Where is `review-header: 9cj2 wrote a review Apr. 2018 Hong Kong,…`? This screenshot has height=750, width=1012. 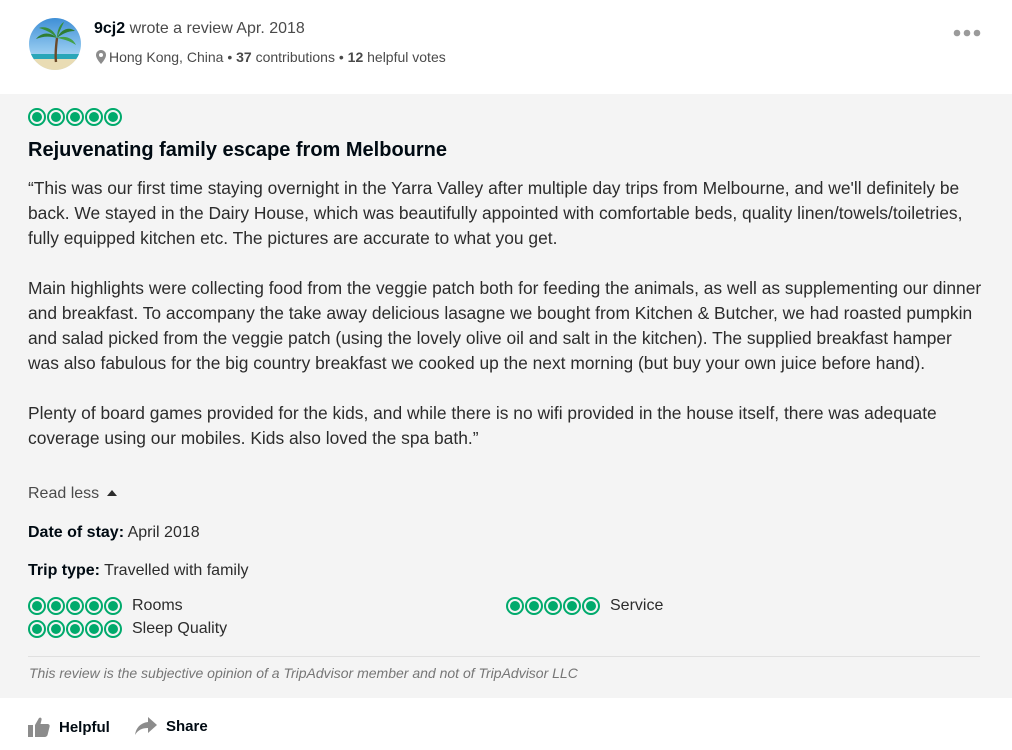
review-header: 9cj2 wrote a review Apr. 2018 Hong Kong,… is located at coordinates (506, 44).